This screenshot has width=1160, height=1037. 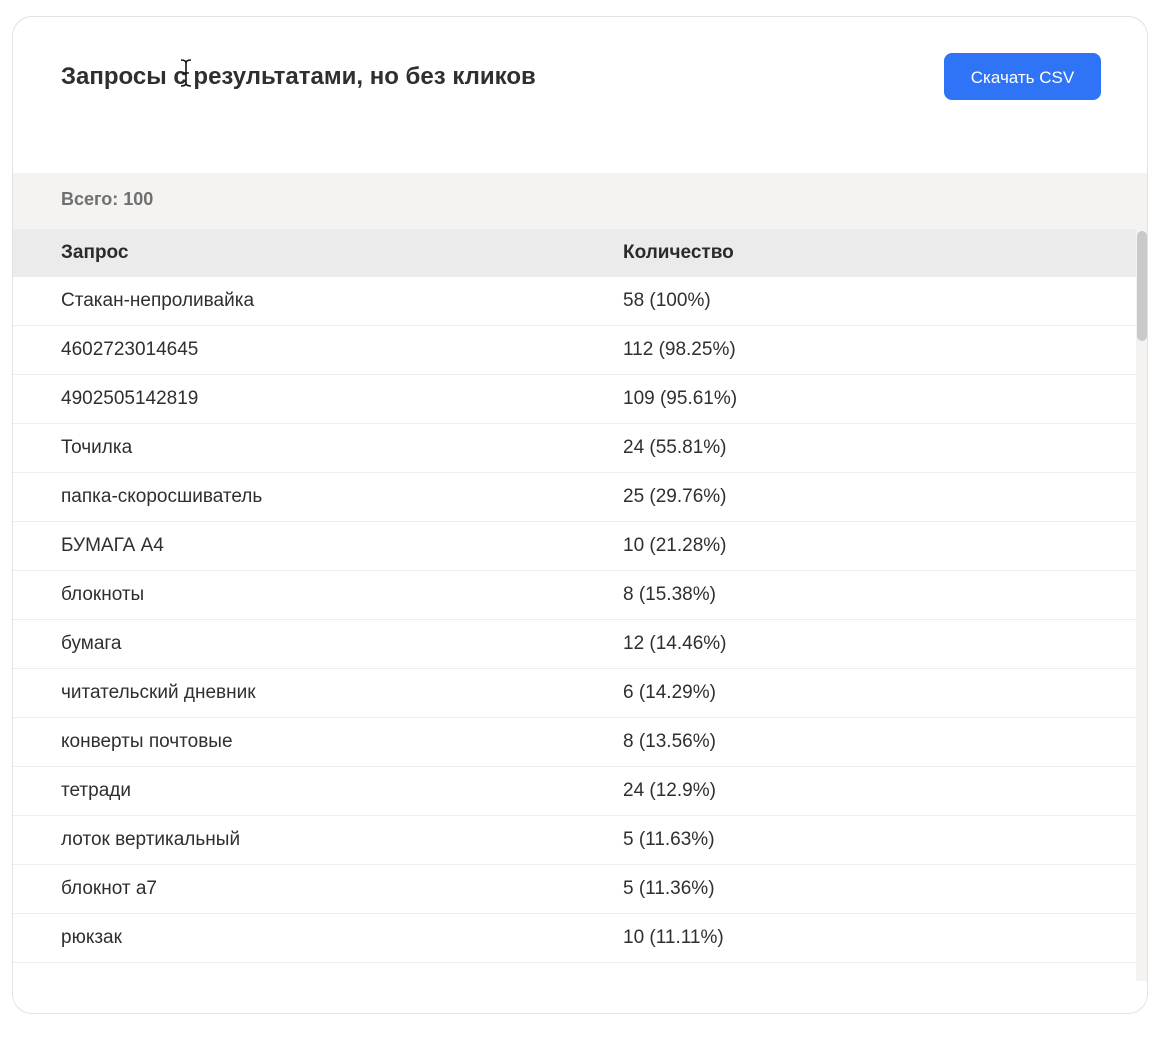 What do you see at coordinates (669, 692) in the screenshot?
I see `count-cell: 6 (14.29%)` at bounding box center [669, 692].